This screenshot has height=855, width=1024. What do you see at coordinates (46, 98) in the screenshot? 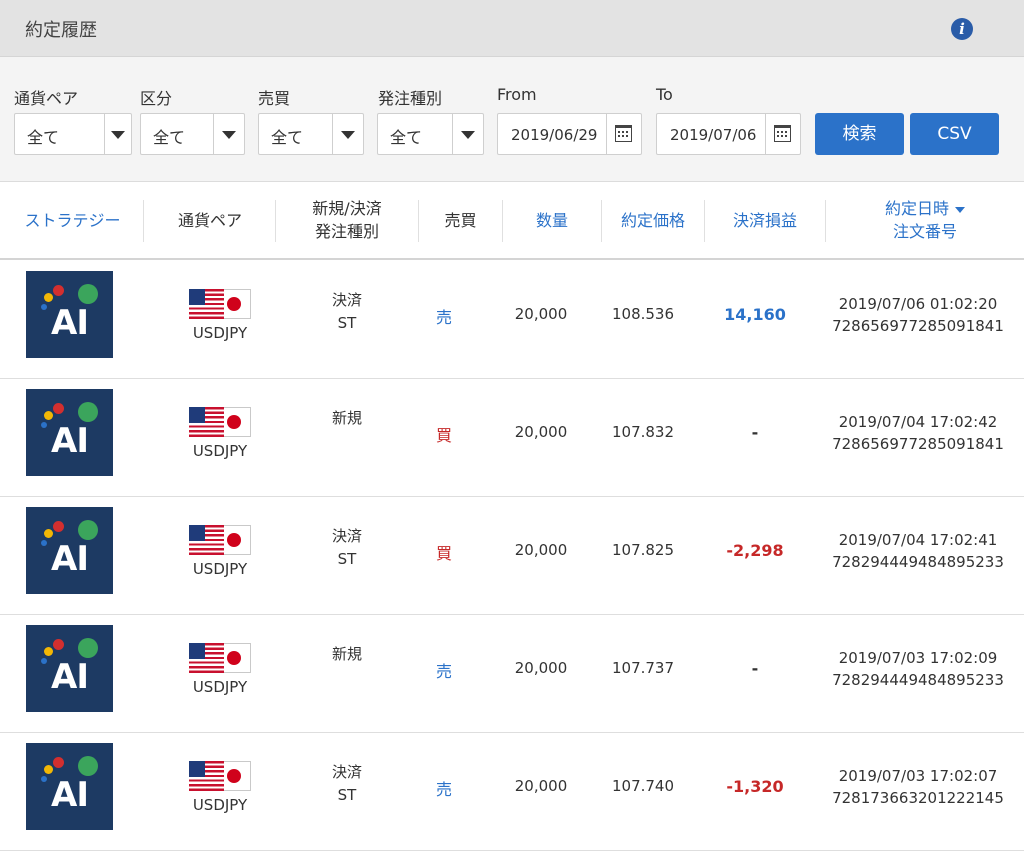
I see `pair-filter-label: 通貨ペア` at bounding box center [46, 98].